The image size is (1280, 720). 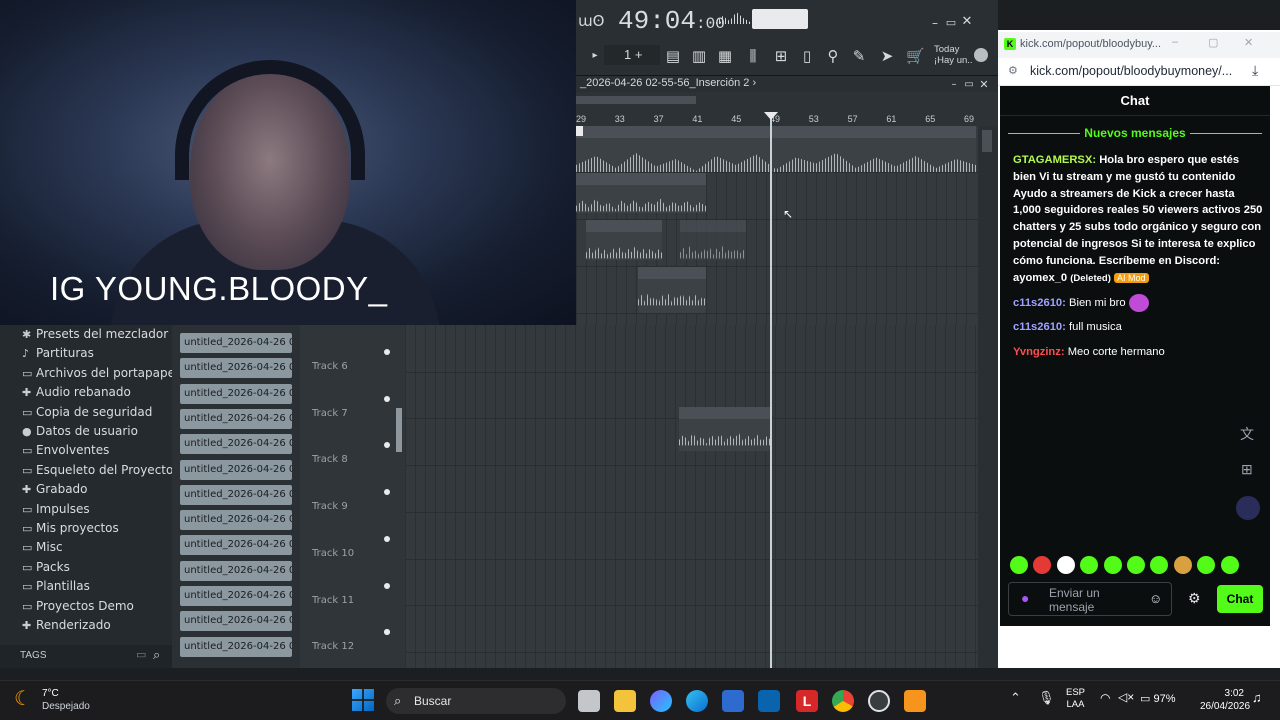 What do you see at coordinates (887, 56) in the screenshot?
I see `send-icon: ➤` at bounding box center [887, 56].